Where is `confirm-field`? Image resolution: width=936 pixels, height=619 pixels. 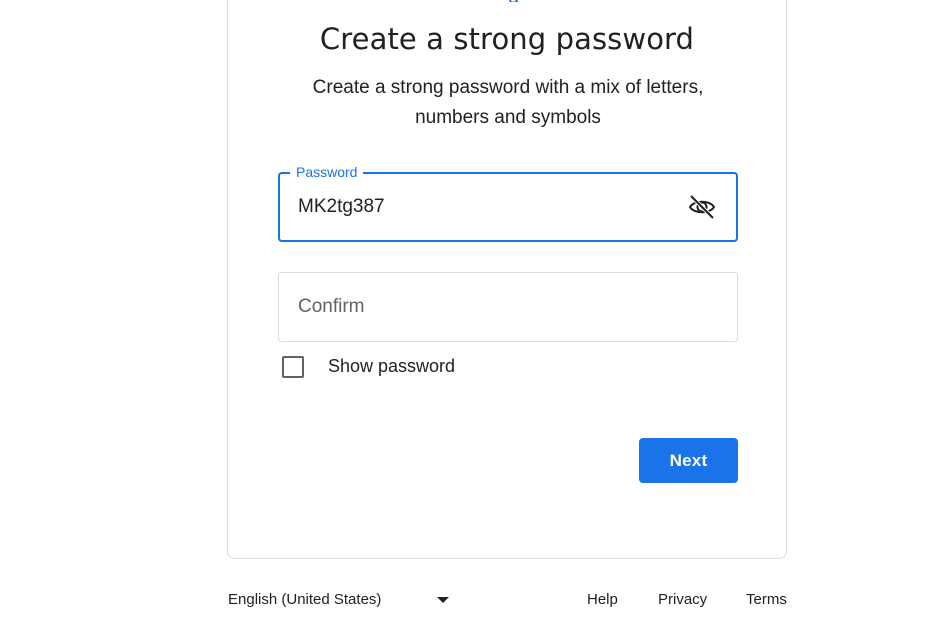 confirm-field is located at coordinates (508, 307).